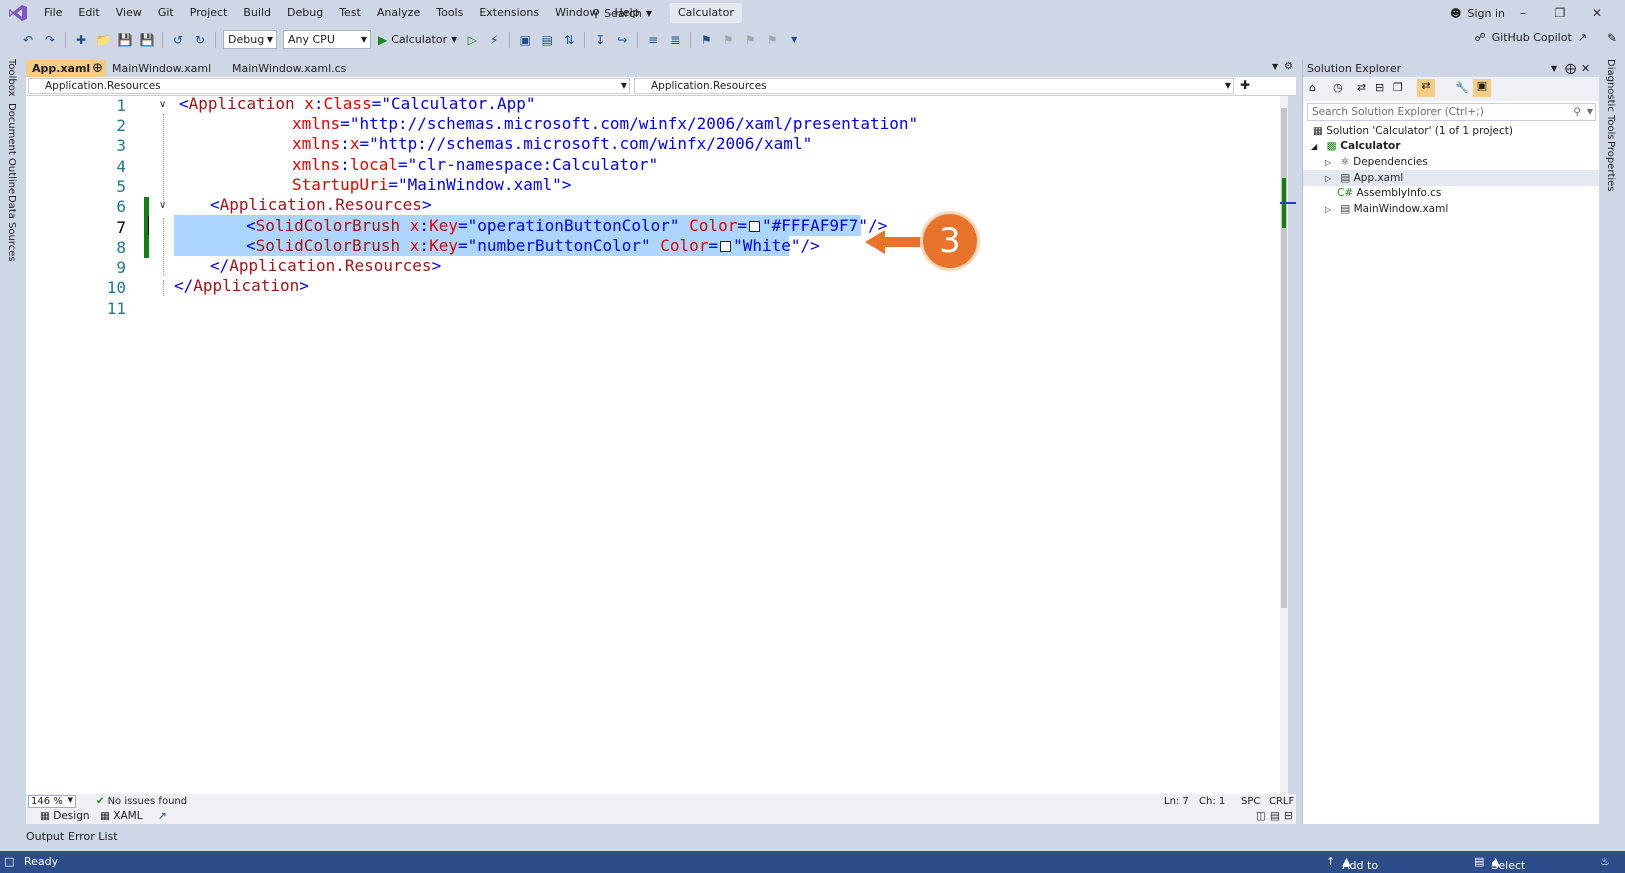  Describe the element at coordinates (1250, 801) in the screenshot. I see `whitespace-indicator: SPC` at that location.